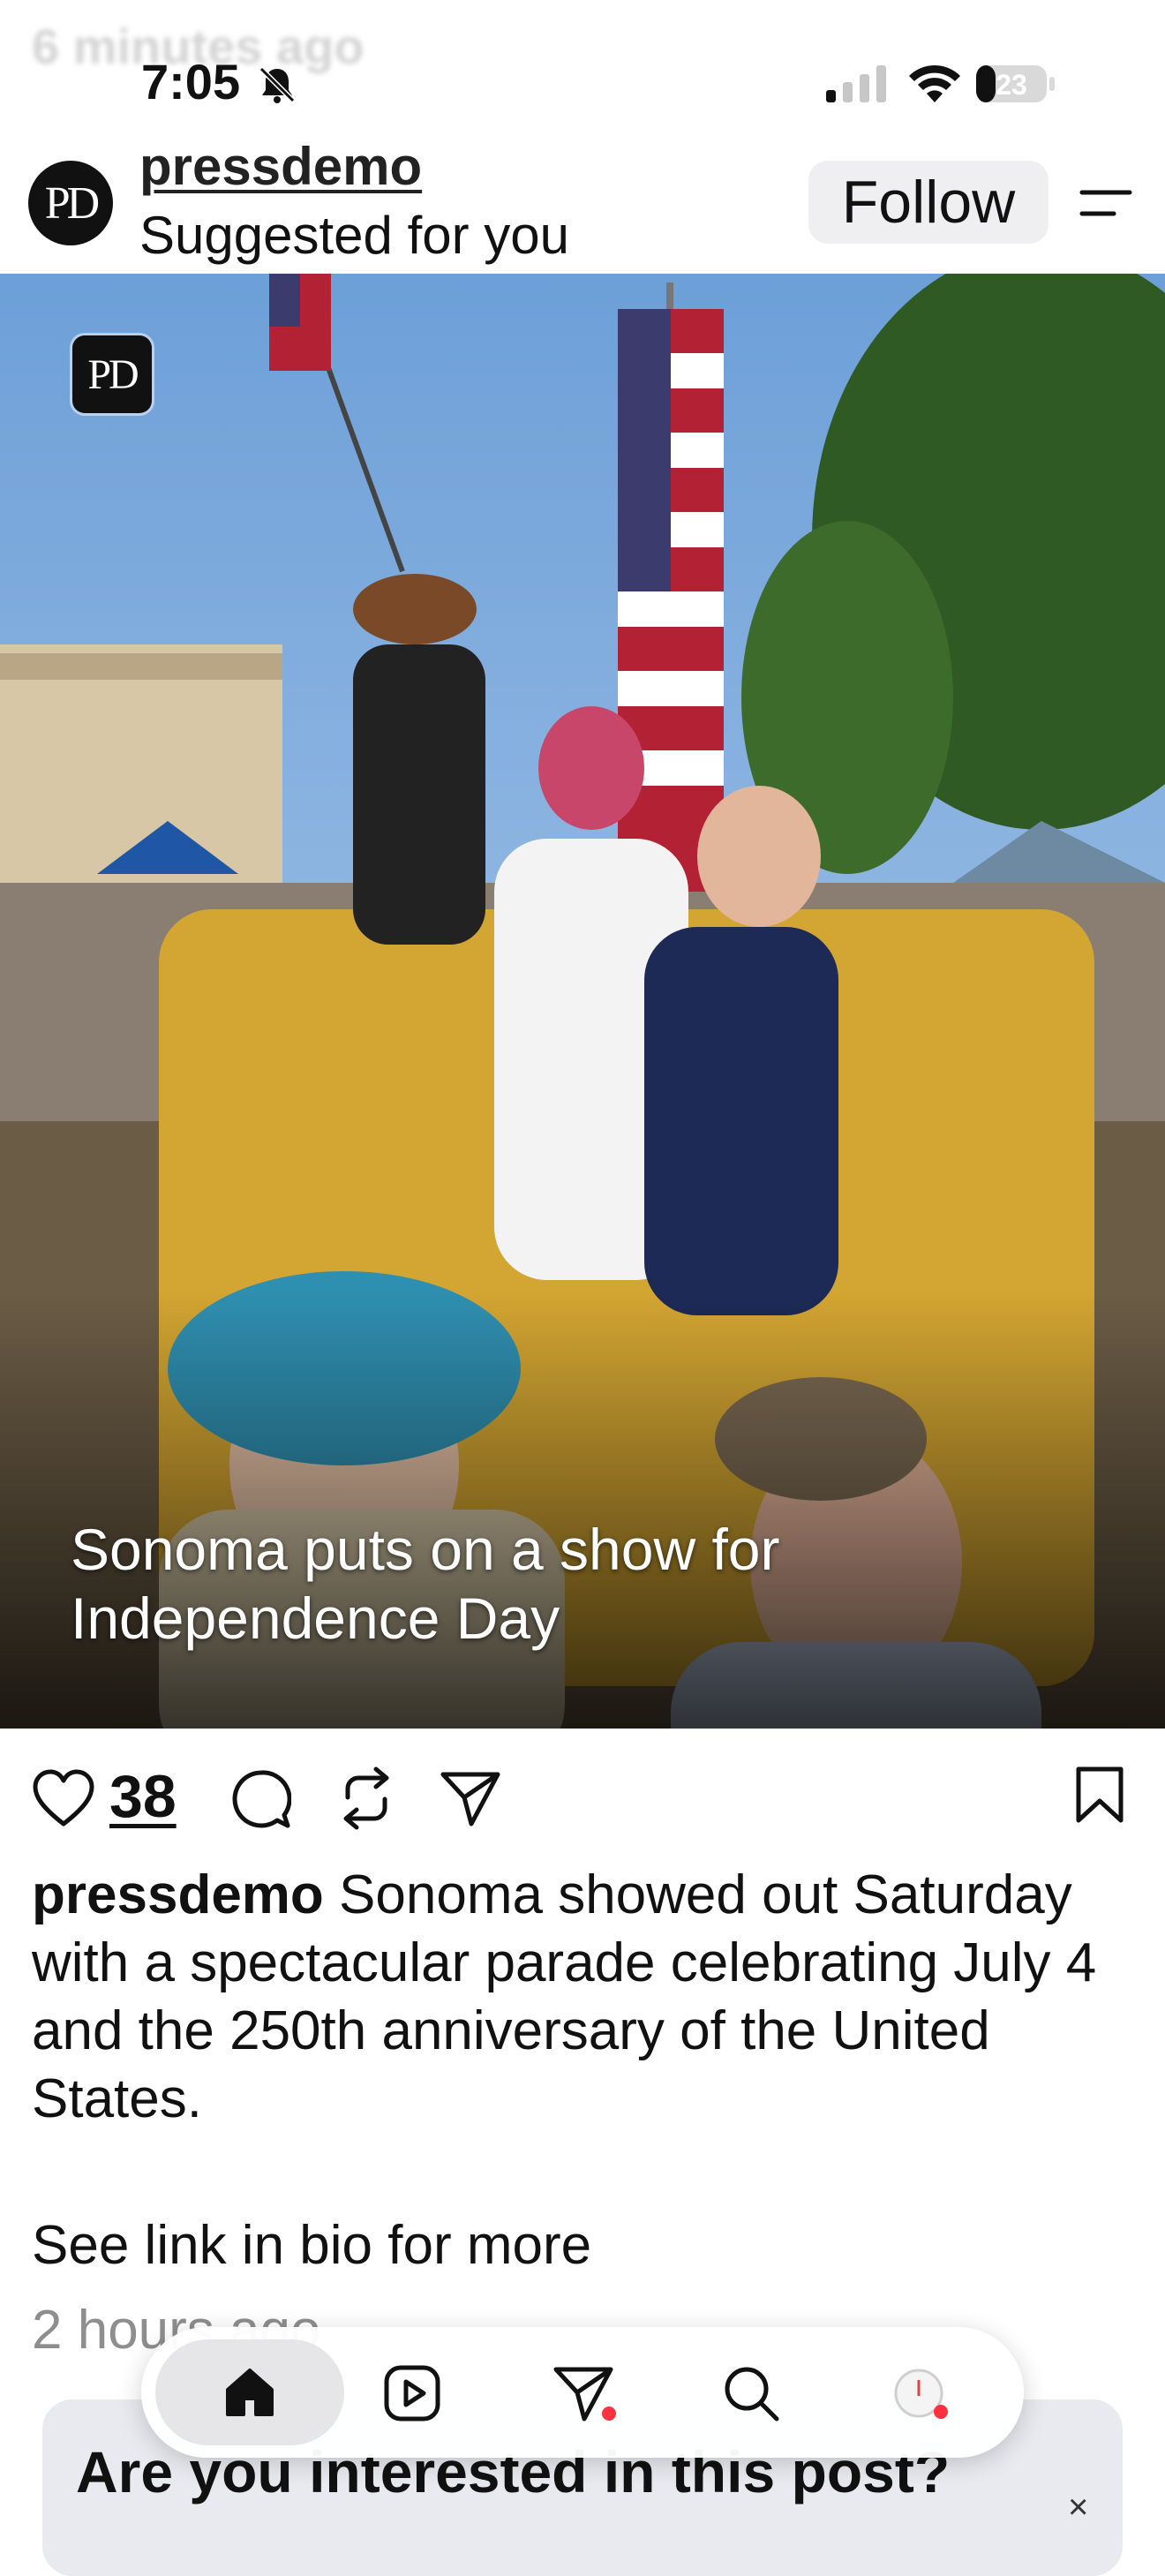  I want to click on messages-notification-dot, so click(609, 2414).